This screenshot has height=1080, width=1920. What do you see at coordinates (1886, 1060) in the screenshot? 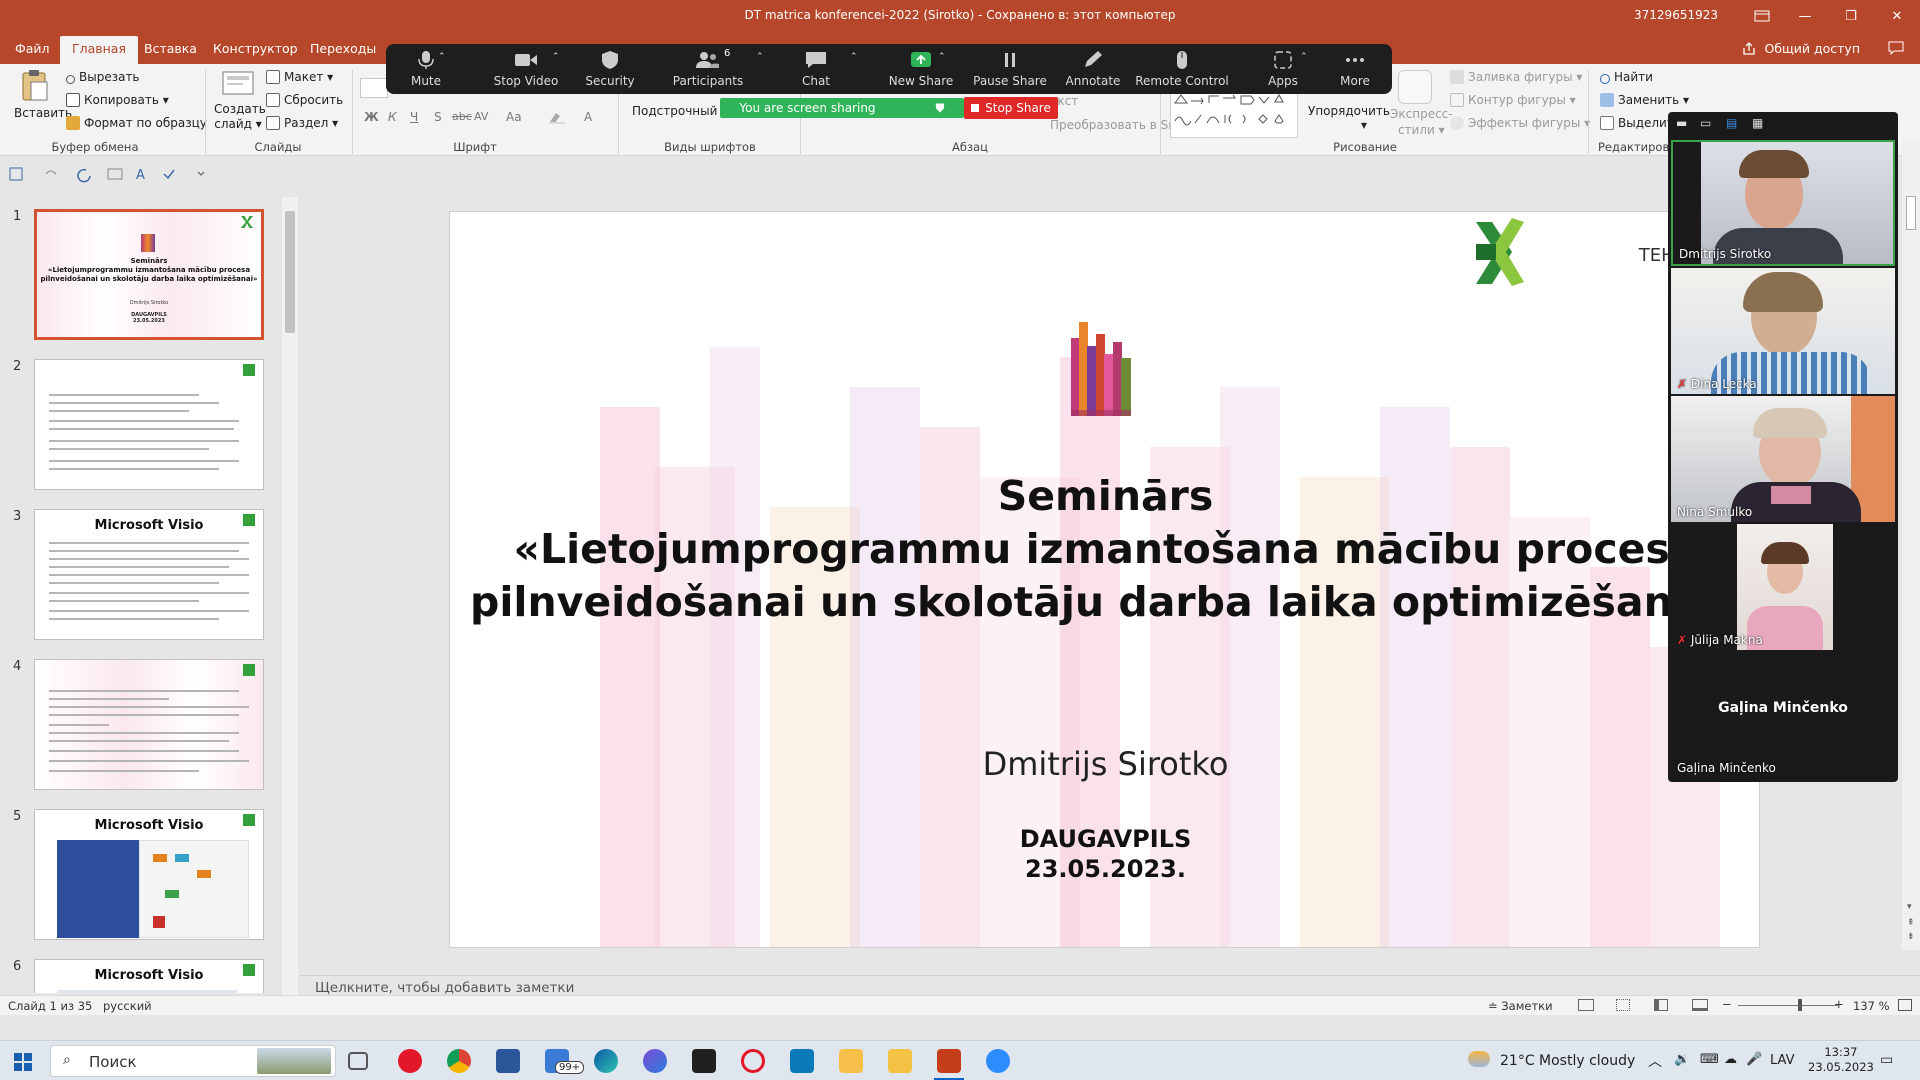
I see `notifications-icon: ▭` at bounding box center [1886, 1060].